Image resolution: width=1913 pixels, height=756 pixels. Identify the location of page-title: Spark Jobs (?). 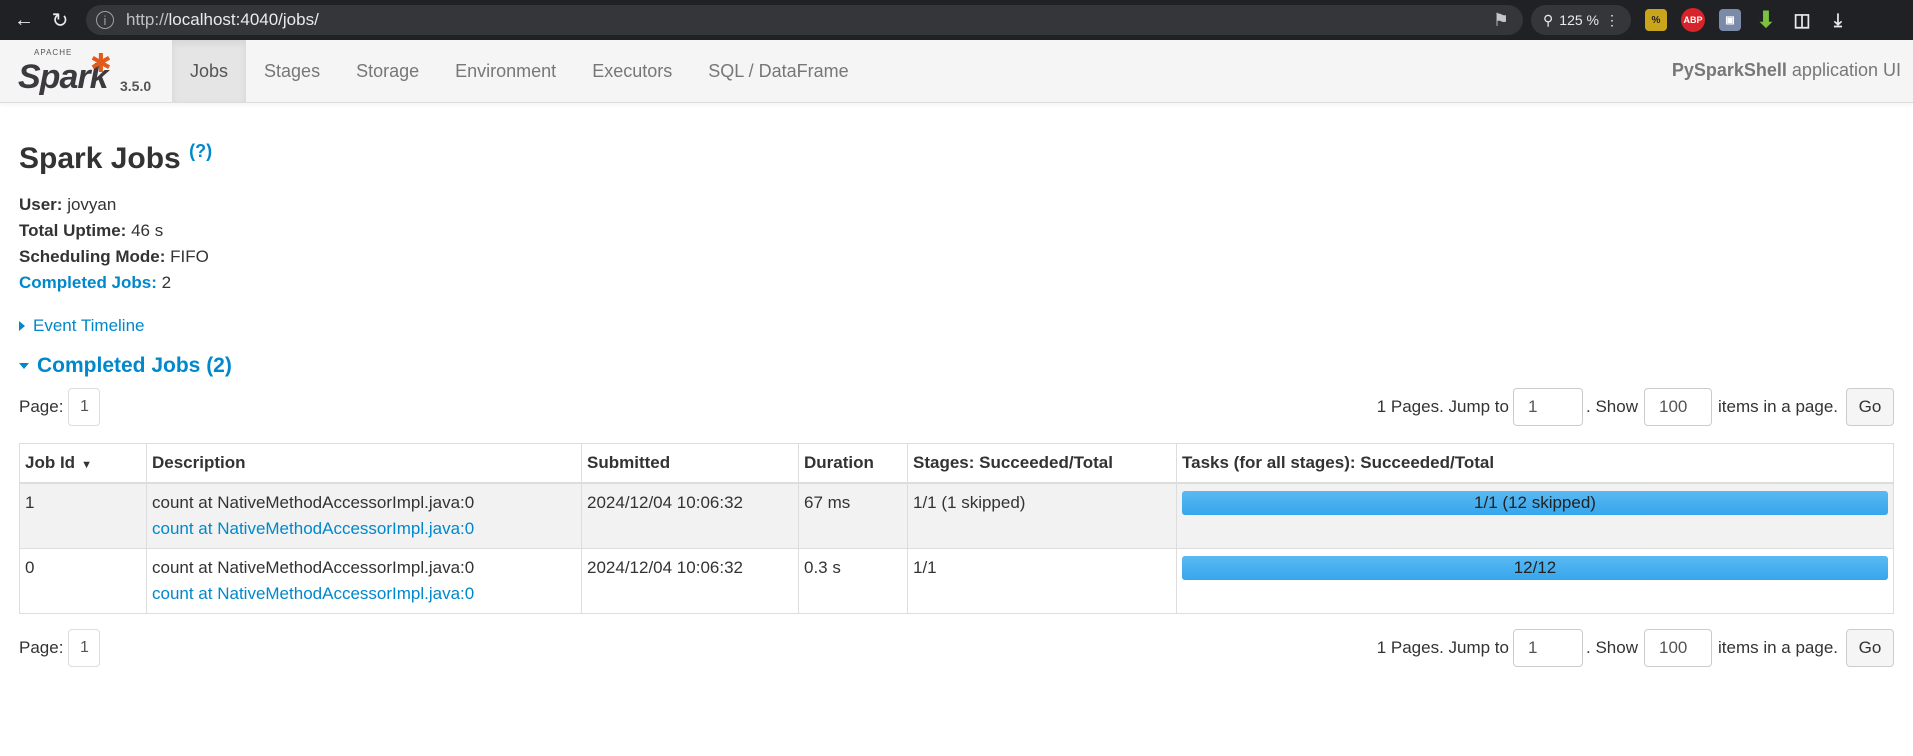
(116, 158).